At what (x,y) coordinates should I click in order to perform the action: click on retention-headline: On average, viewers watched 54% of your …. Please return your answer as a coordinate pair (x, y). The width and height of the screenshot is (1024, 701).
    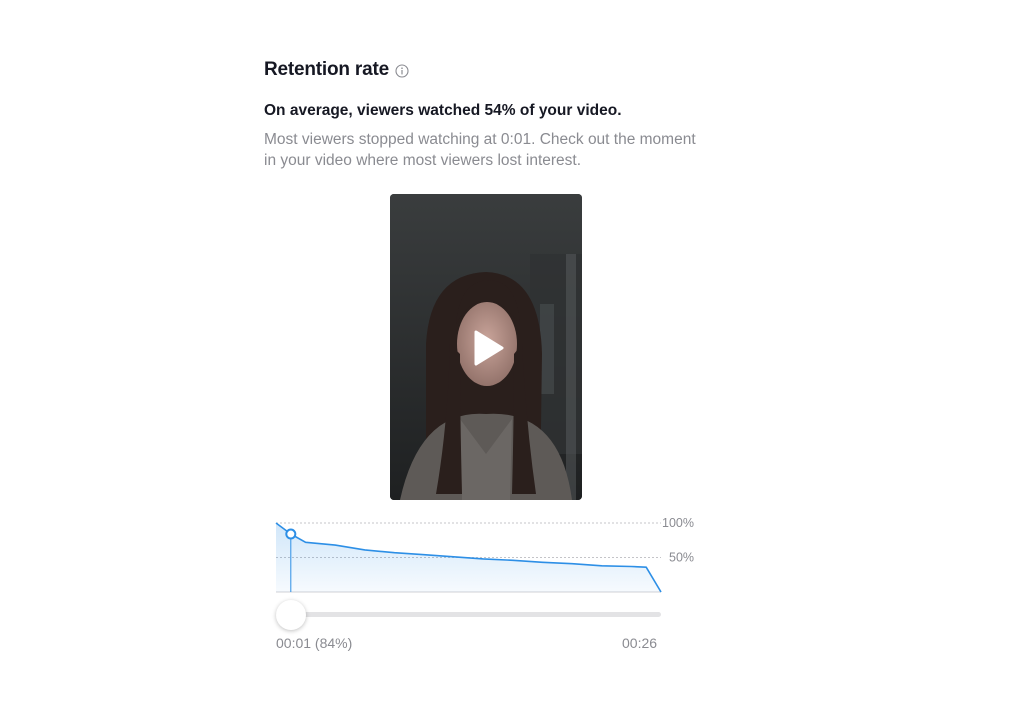
    Looking at the image, I should click on (443, 110).